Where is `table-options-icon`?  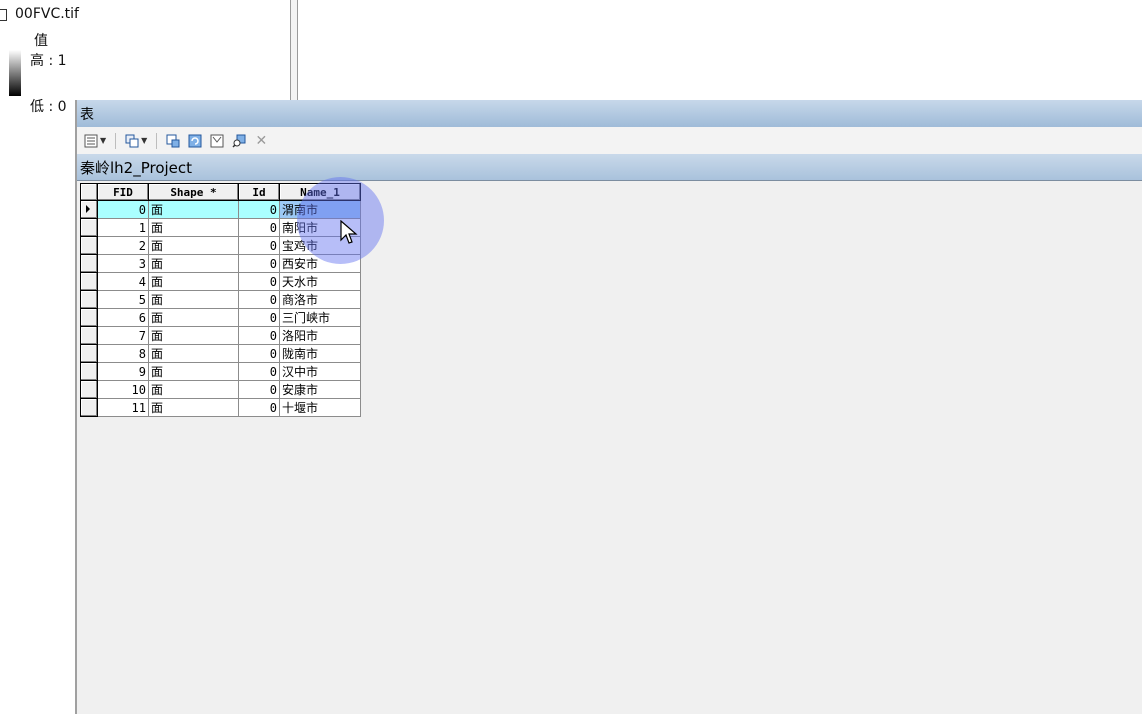
table-options-icon is located at coordinates (91, 141).